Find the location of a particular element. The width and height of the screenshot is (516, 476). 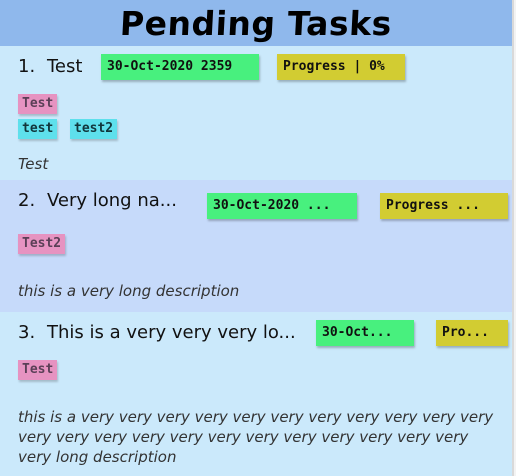

task-number: 1. is located at coordinates (27, 66).